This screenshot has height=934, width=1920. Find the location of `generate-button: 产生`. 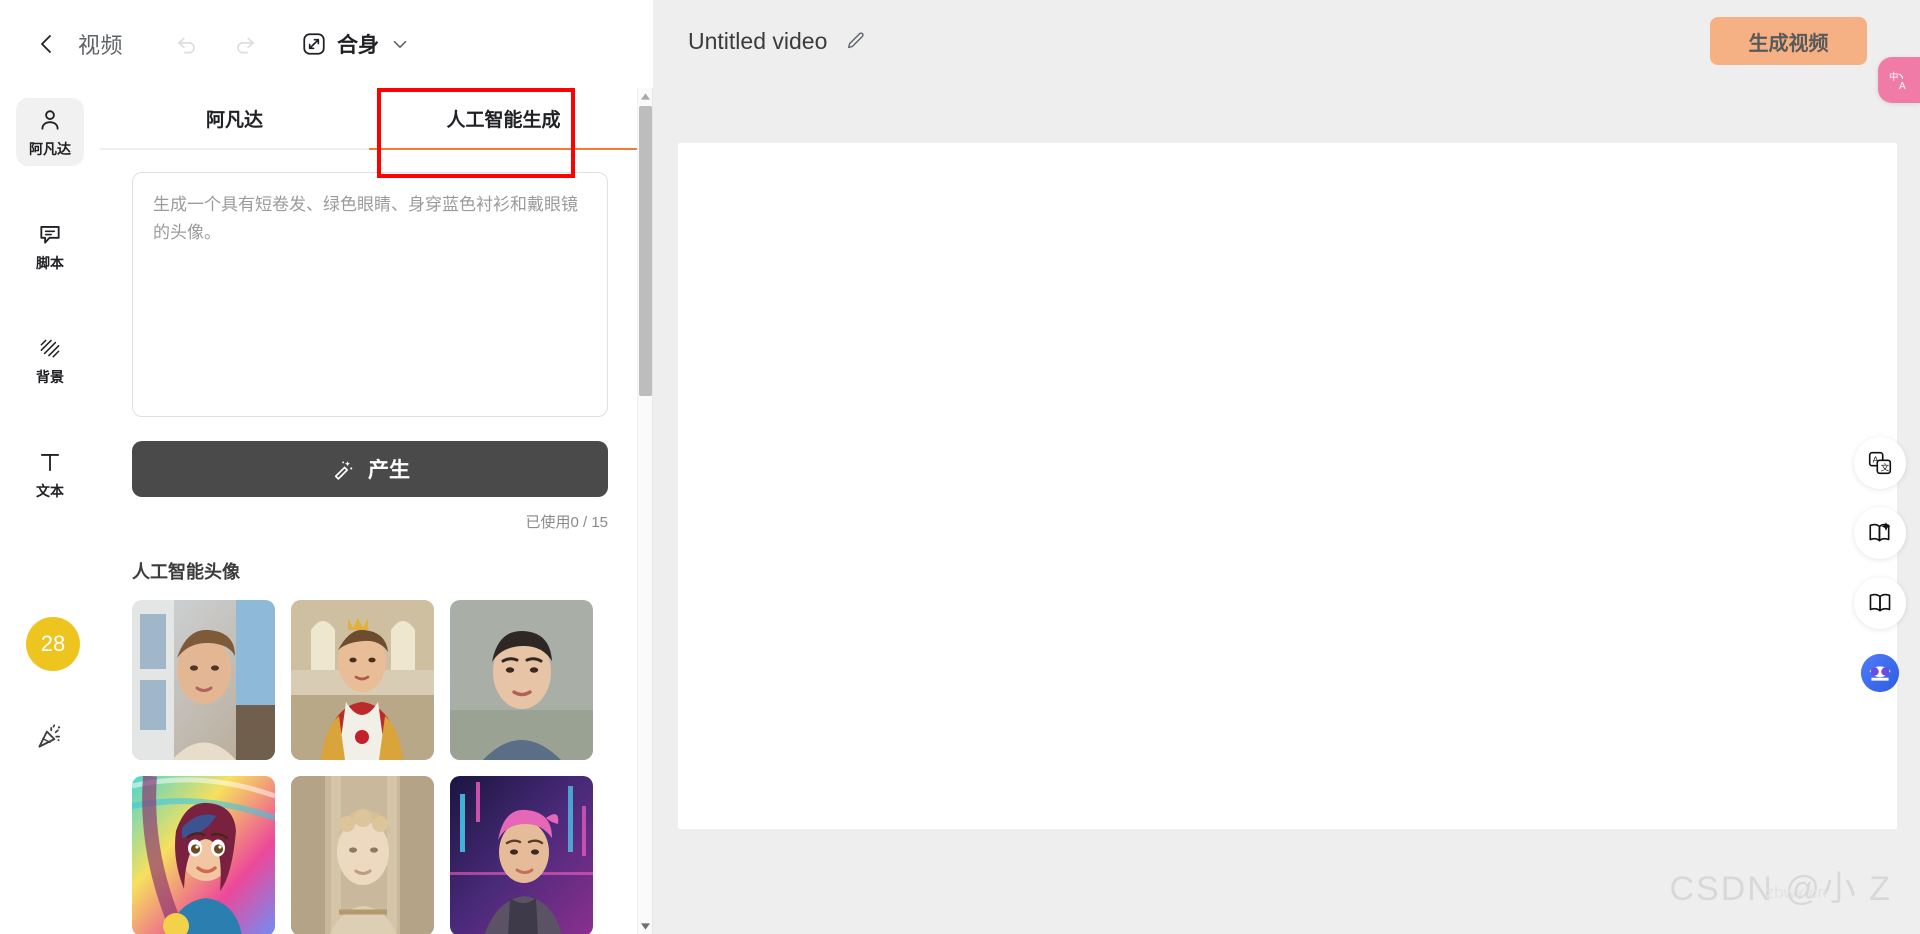

generate-button: 产生 is located at coordinates (370, 469).